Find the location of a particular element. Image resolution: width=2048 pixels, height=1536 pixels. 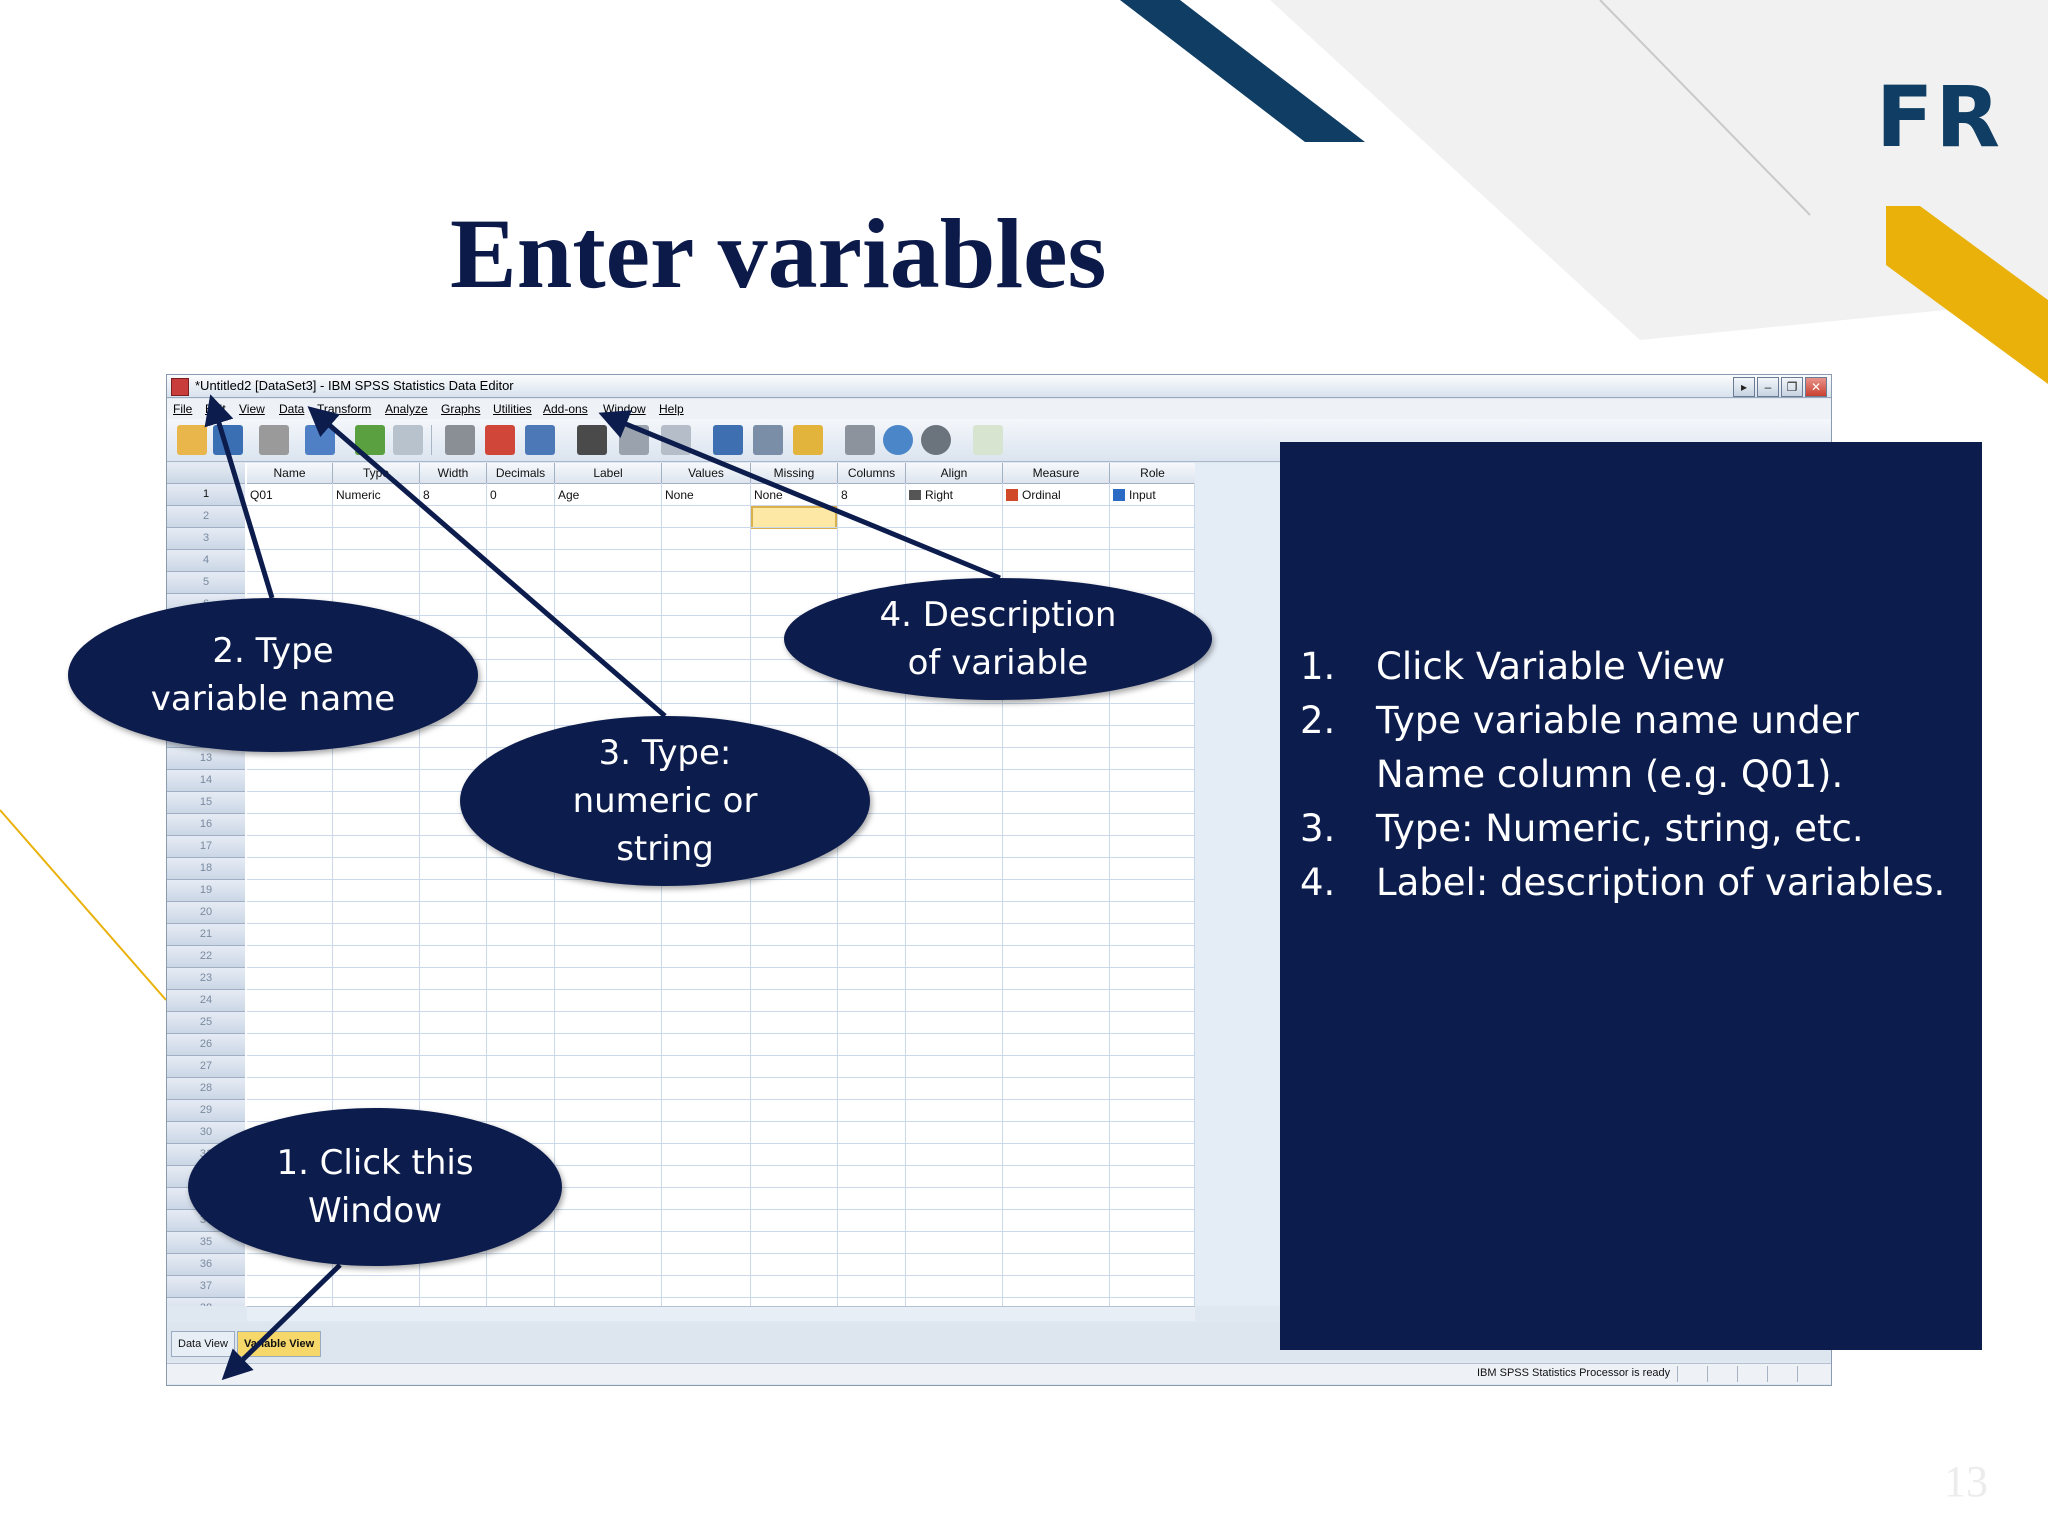

variables-icon is located at coordinates (540, 440).